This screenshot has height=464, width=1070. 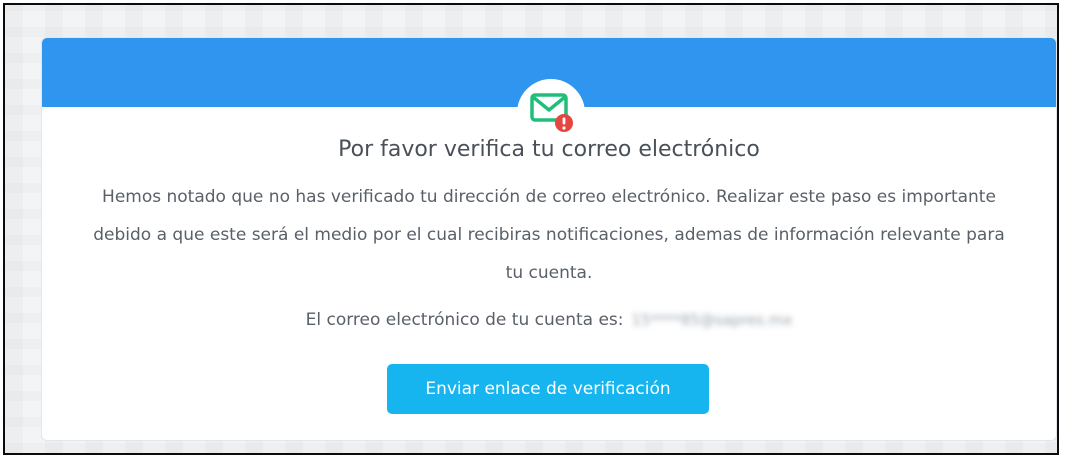 What do you see at coordinates (712, 320) in the screenshot?
I see `email-value: 15****85@sapres.mx` at bounding box center [712, 320].